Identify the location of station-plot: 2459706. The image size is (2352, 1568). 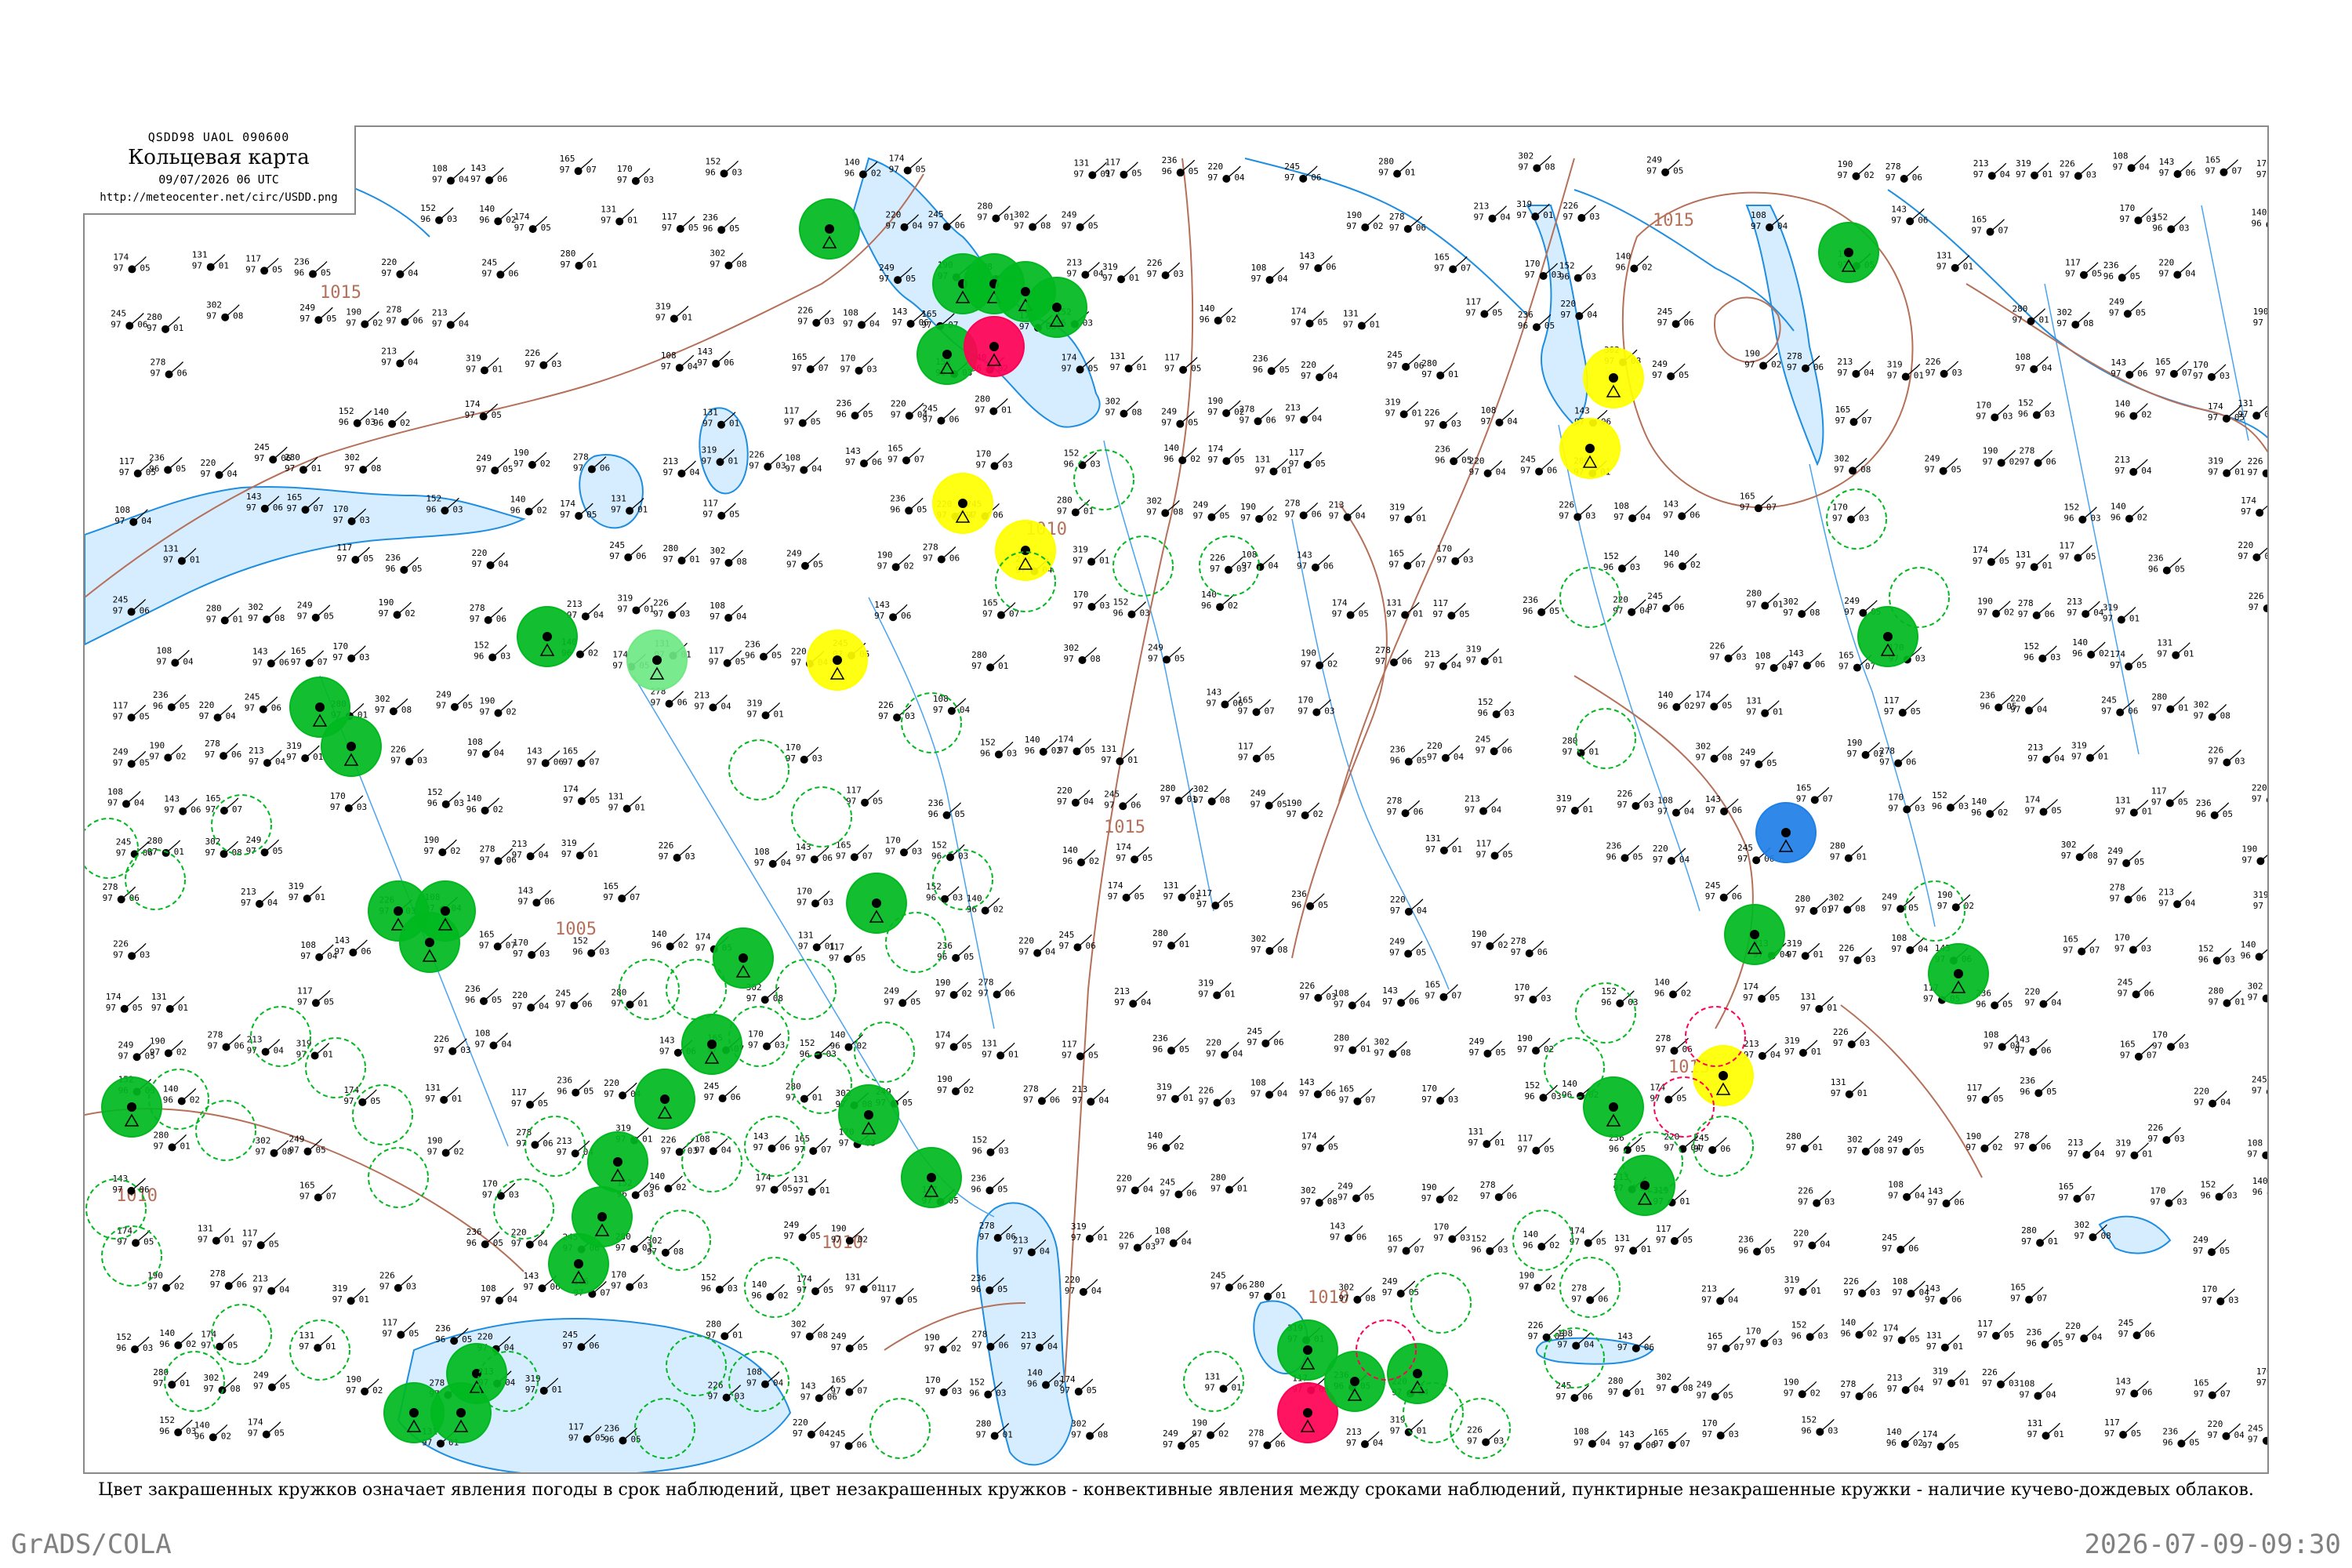
(1302, 172).